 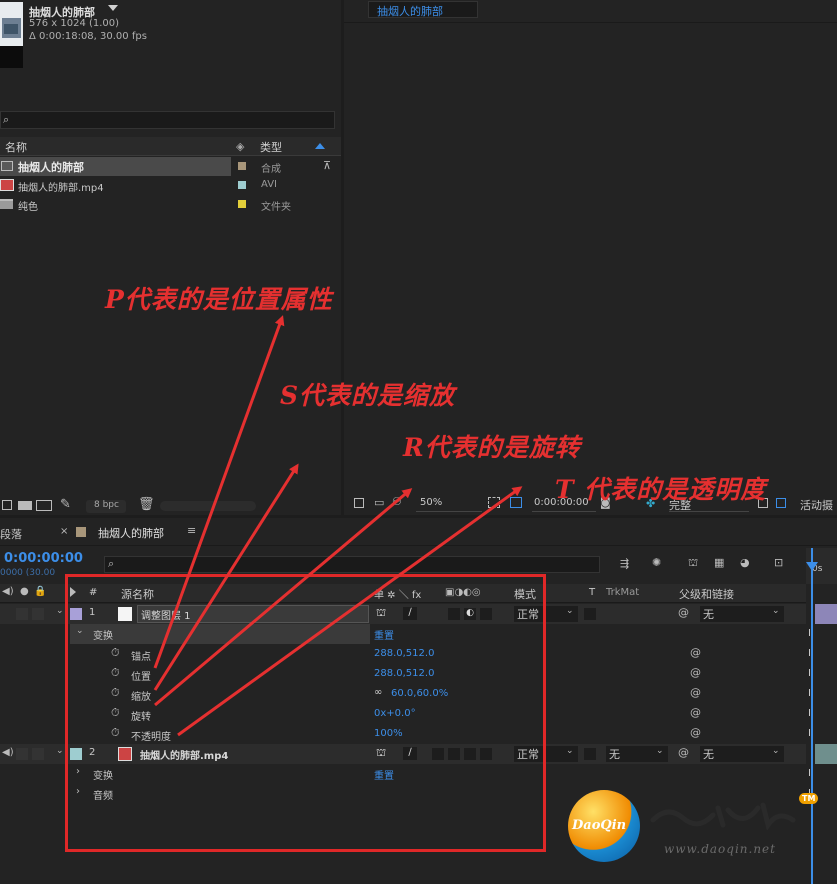 What do you see at coordinates (661, 489) in the screenshot?
I see `annotation-opacity: T 代表的是透明度` at bounding box center [661, 489].